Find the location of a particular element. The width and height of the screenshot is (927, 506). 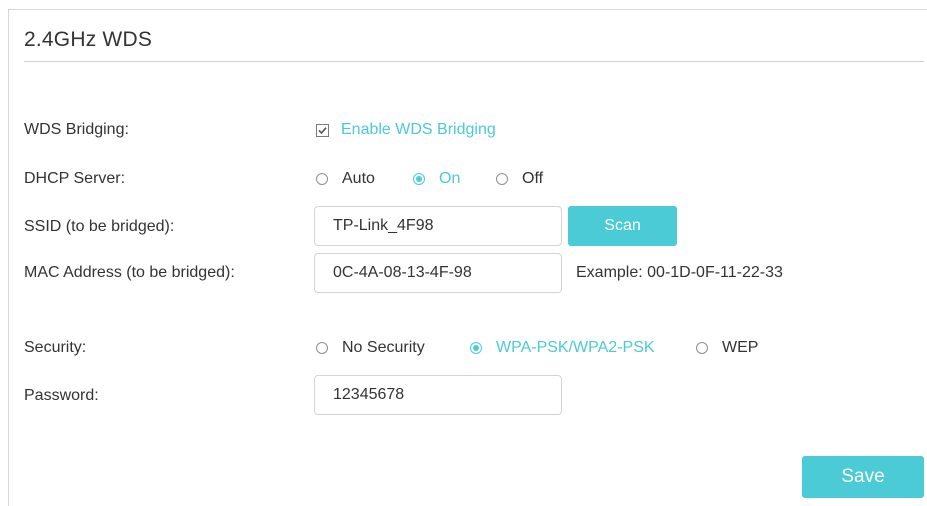

section-title: 2.4GHz WDS is located at coordinates (88, 39).